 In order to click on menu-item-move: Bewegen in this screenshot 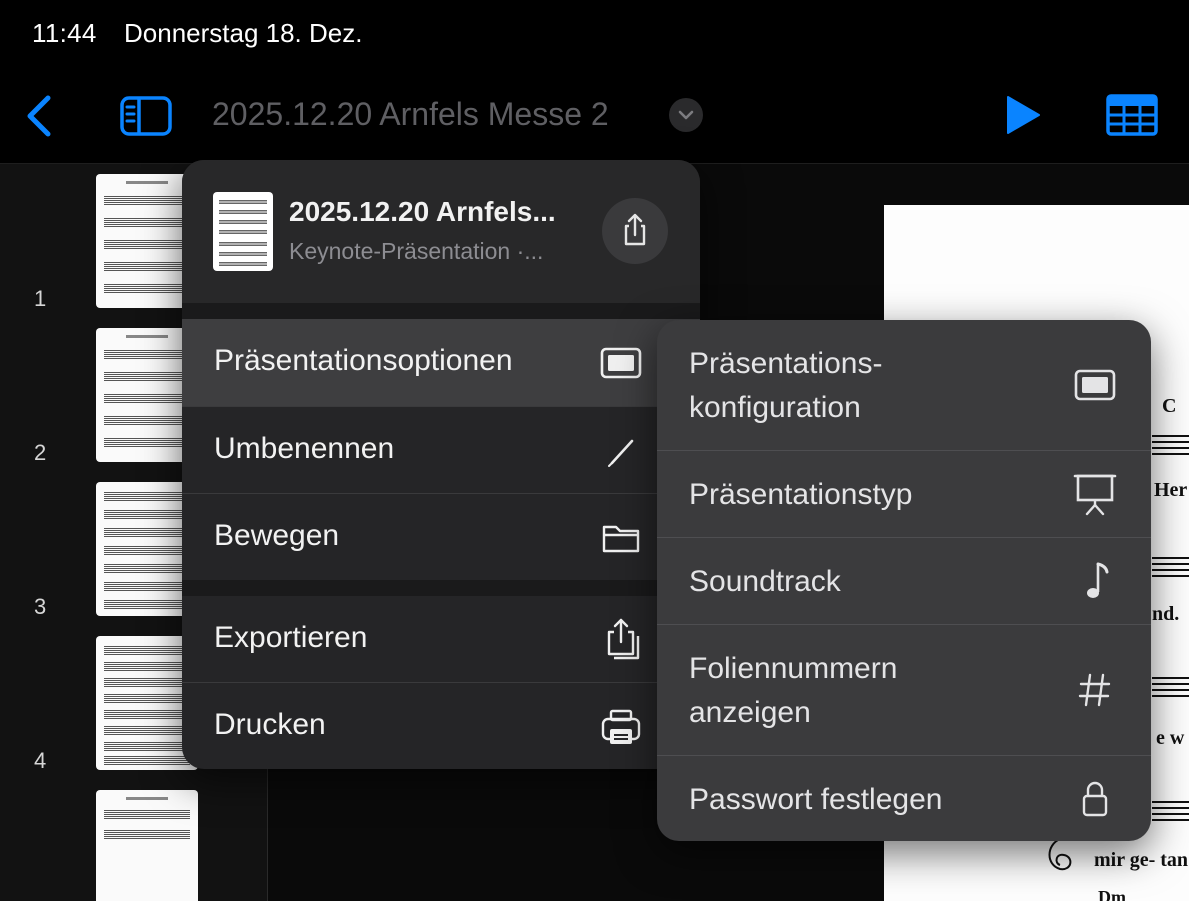, I will do `click(441, 536)`.